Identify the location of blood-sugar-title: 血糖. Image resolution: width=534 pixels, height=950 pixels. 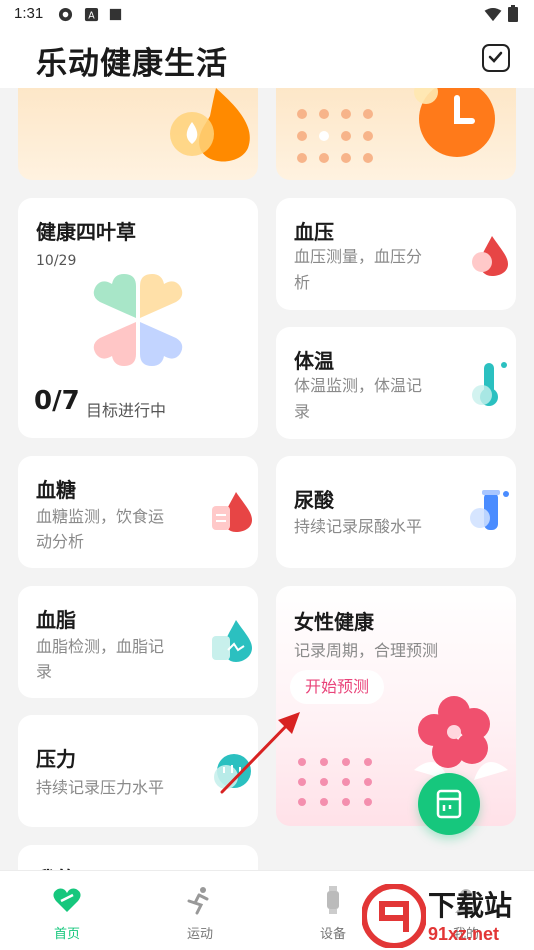
(56, 490).